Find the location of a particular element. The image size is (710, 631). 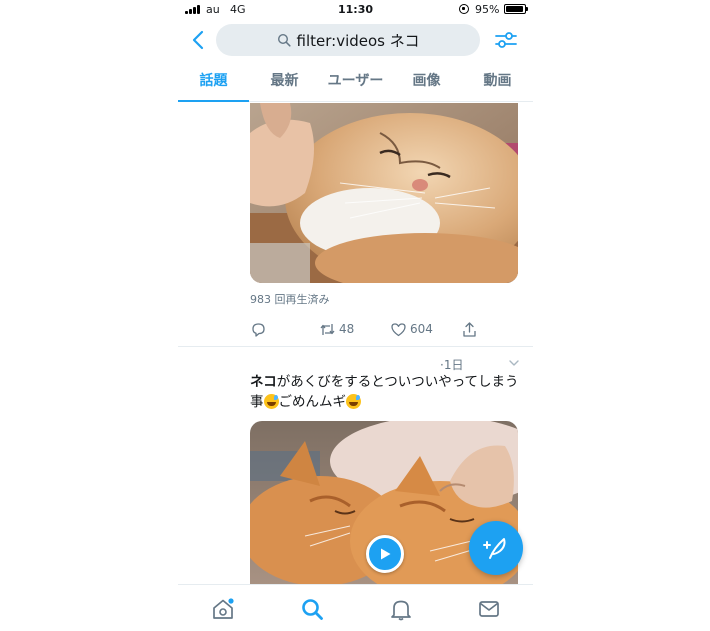

cat-photo-image is located at coordinates (384, 193).